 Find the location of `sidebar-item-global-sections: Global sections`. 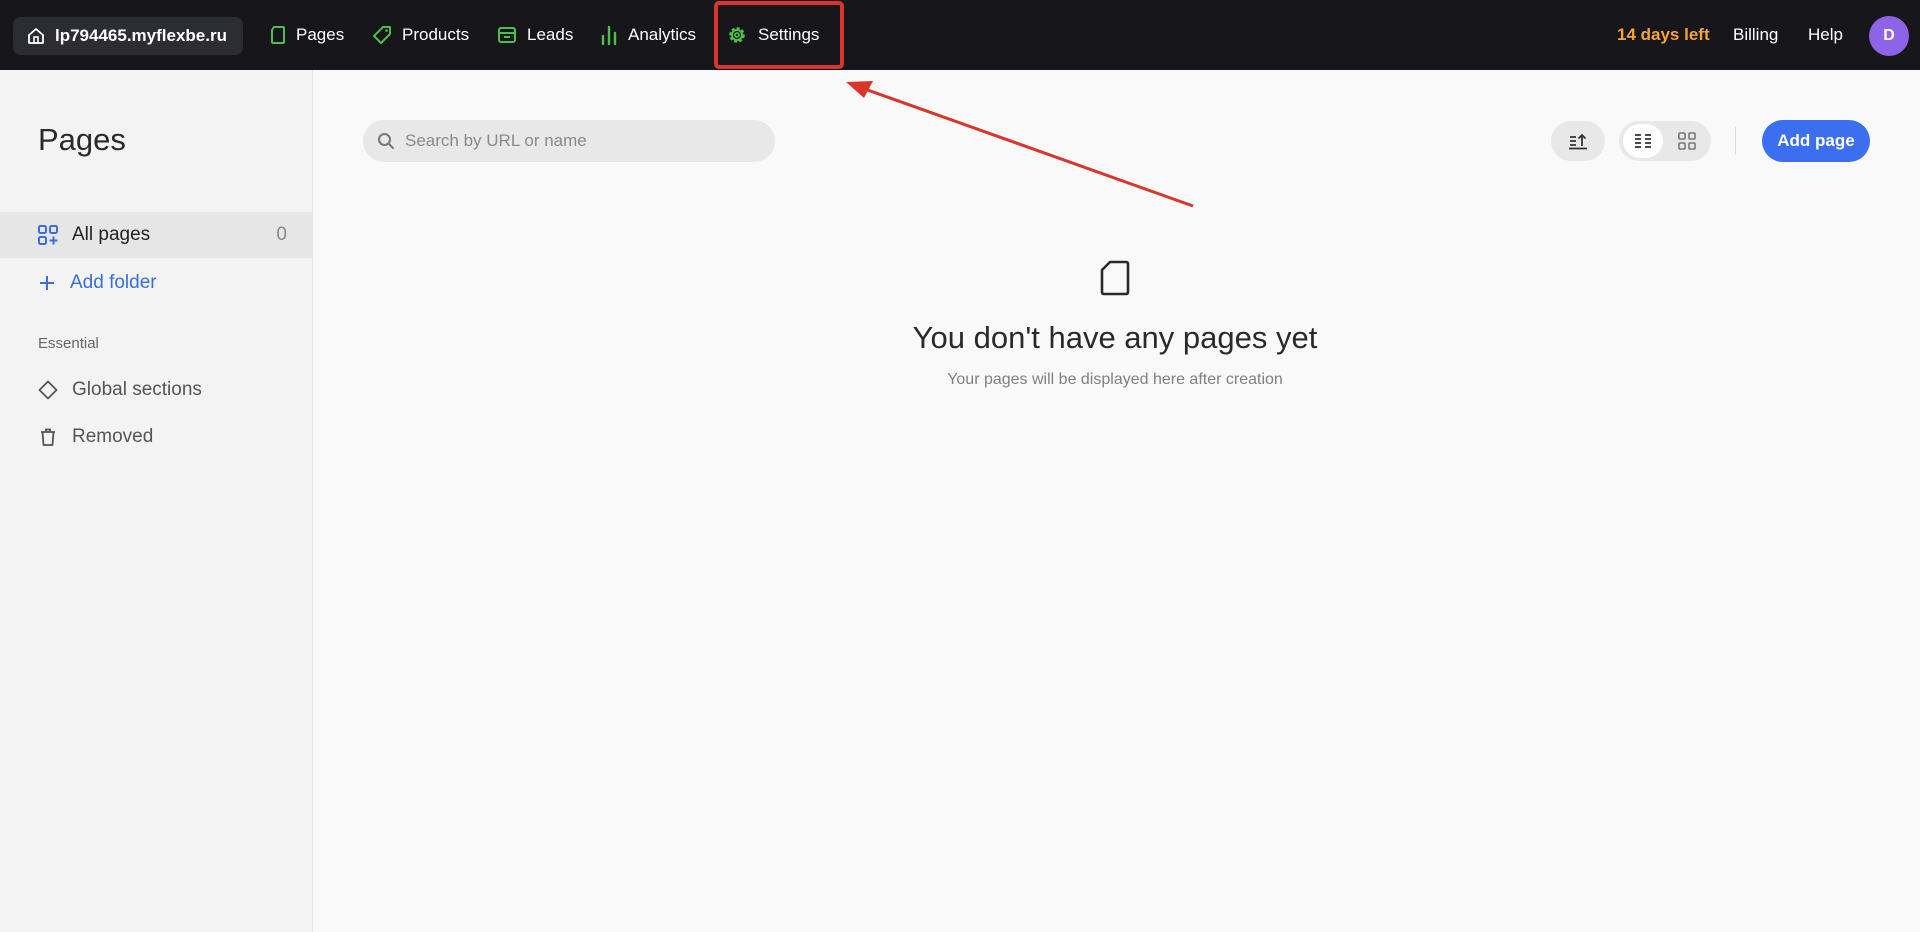

sidebar-item-global-sections: Global sections is located at coordinates (156, 390).